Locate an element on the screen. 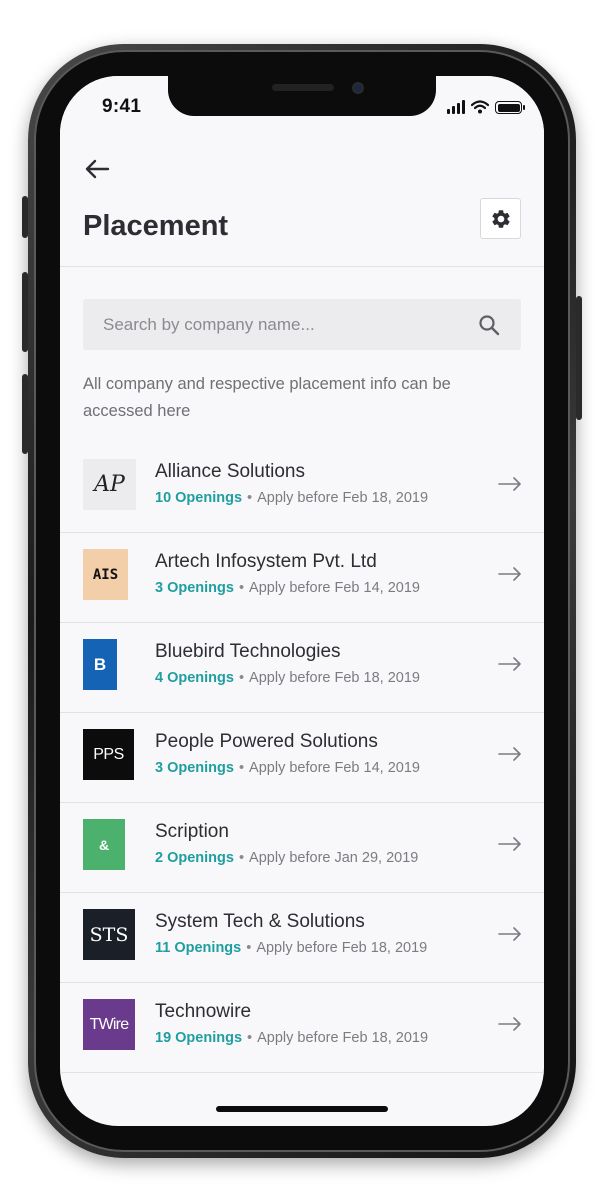 The image size is (604, 1200). logo-text: STS is located at coordinates (109, 934).